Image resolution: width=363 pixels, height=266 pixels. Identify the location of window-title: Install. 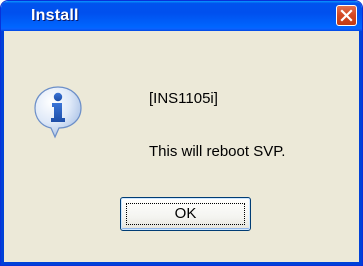
(55, 15).